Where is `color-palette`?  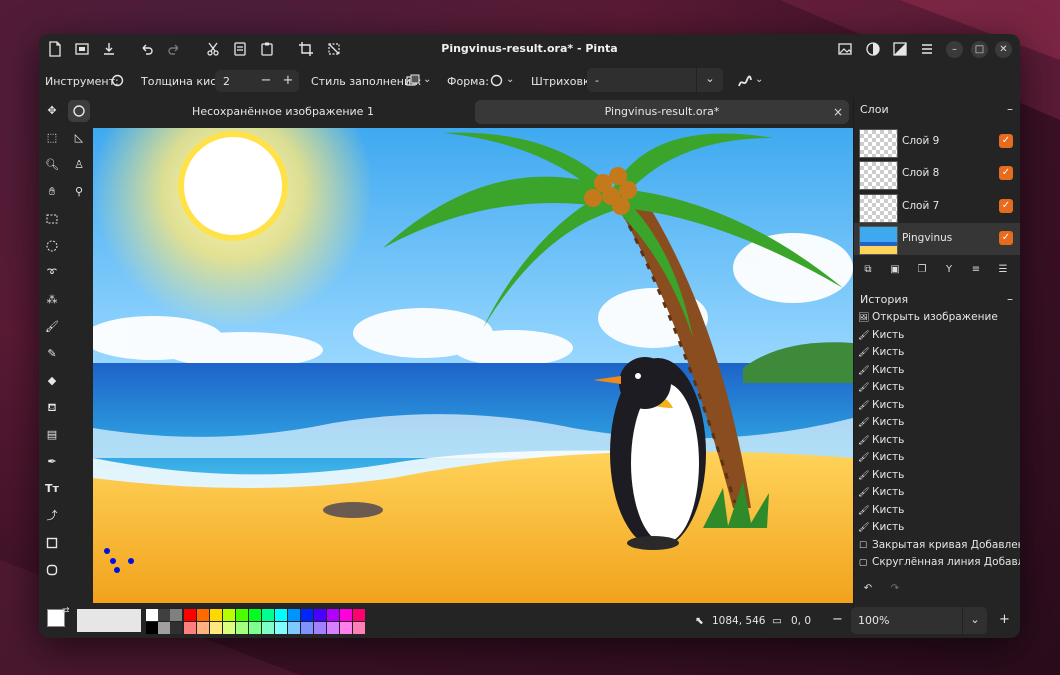 color-palette is located at coordinates (261, 622).